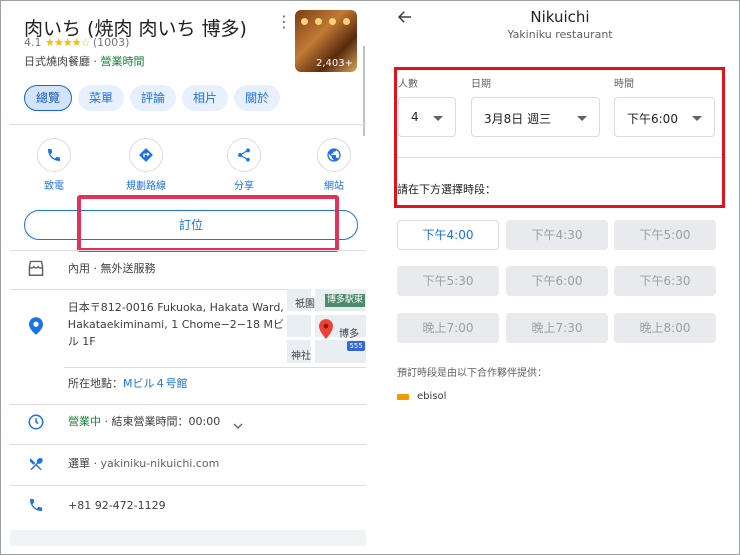 The height and width of the screenshot is (555, 740). Describe the element at coordinates (334, 165) in the screenshot. I see `website-button: 網站` at that location.